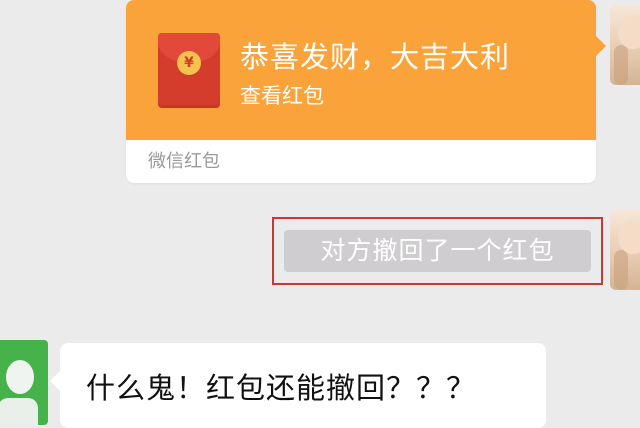 This screenshot has width=640, height=428. I want to click on view-red-packet-label: 查看红包, so click(282, 96).